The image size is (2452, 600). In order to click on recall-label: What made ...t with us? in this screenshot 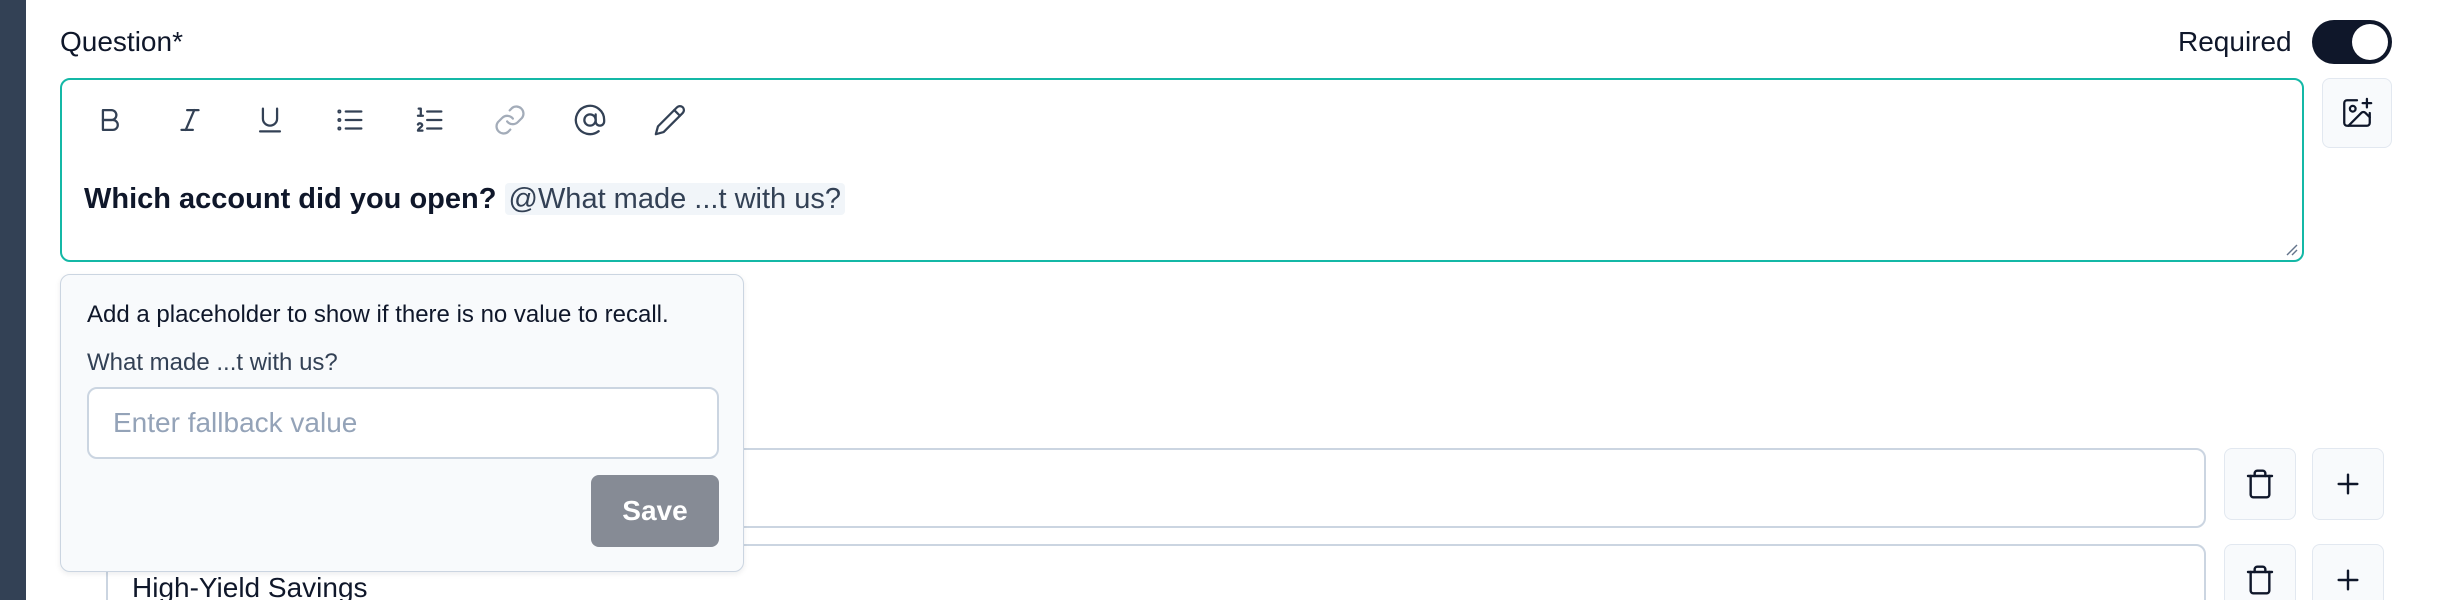, I will do `click(212, 362)`.